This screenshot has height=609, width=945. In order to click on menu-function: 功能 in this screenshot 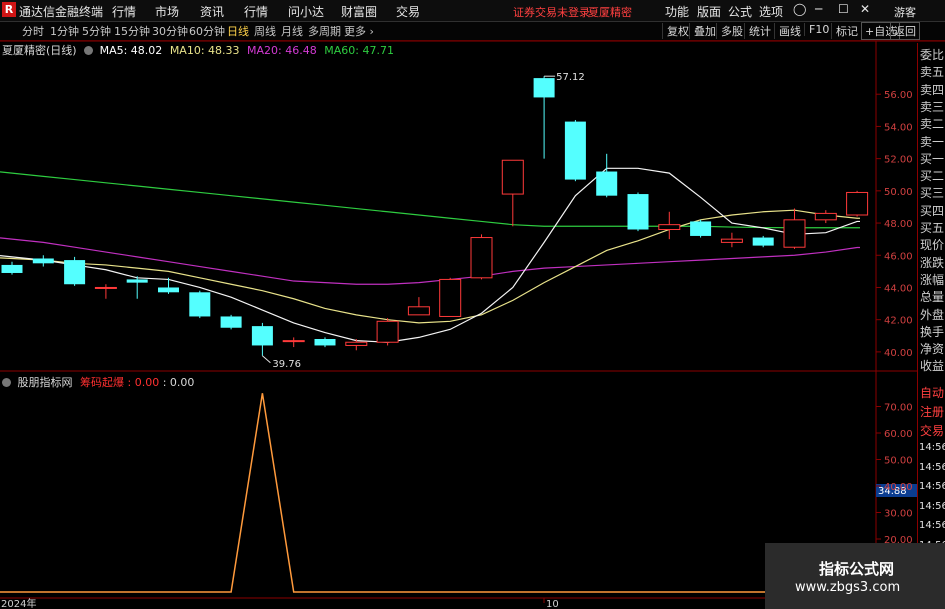, I will do `click(677, 11)`.